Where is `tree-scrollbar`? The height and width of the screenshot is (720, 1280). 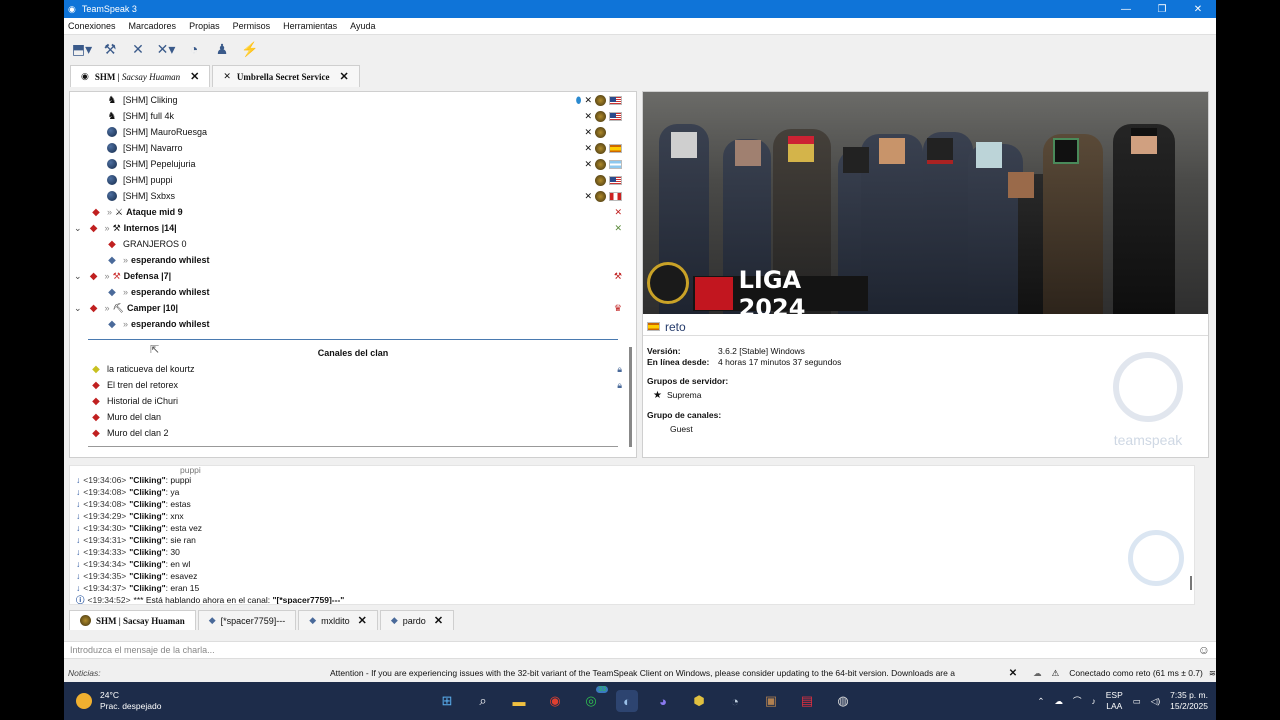
tree-scrollbar is located at coordinates (630, 397).